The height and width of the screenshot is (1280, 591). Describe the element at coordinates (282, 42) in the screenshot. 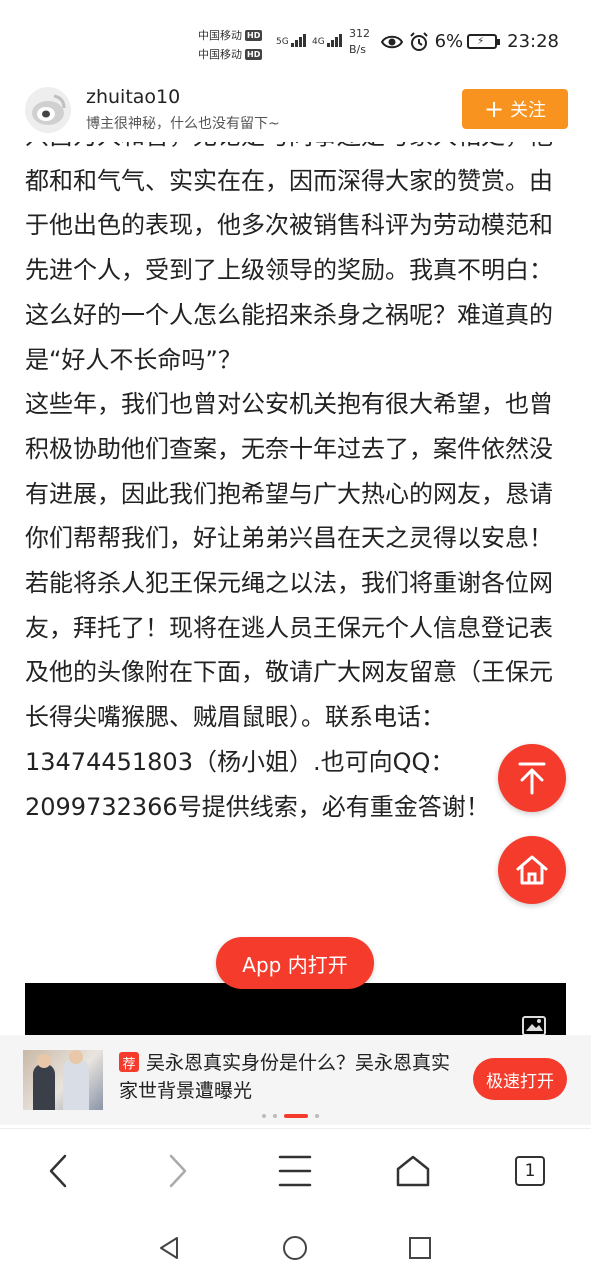

I see `network-5g-label: 5G` at that location.